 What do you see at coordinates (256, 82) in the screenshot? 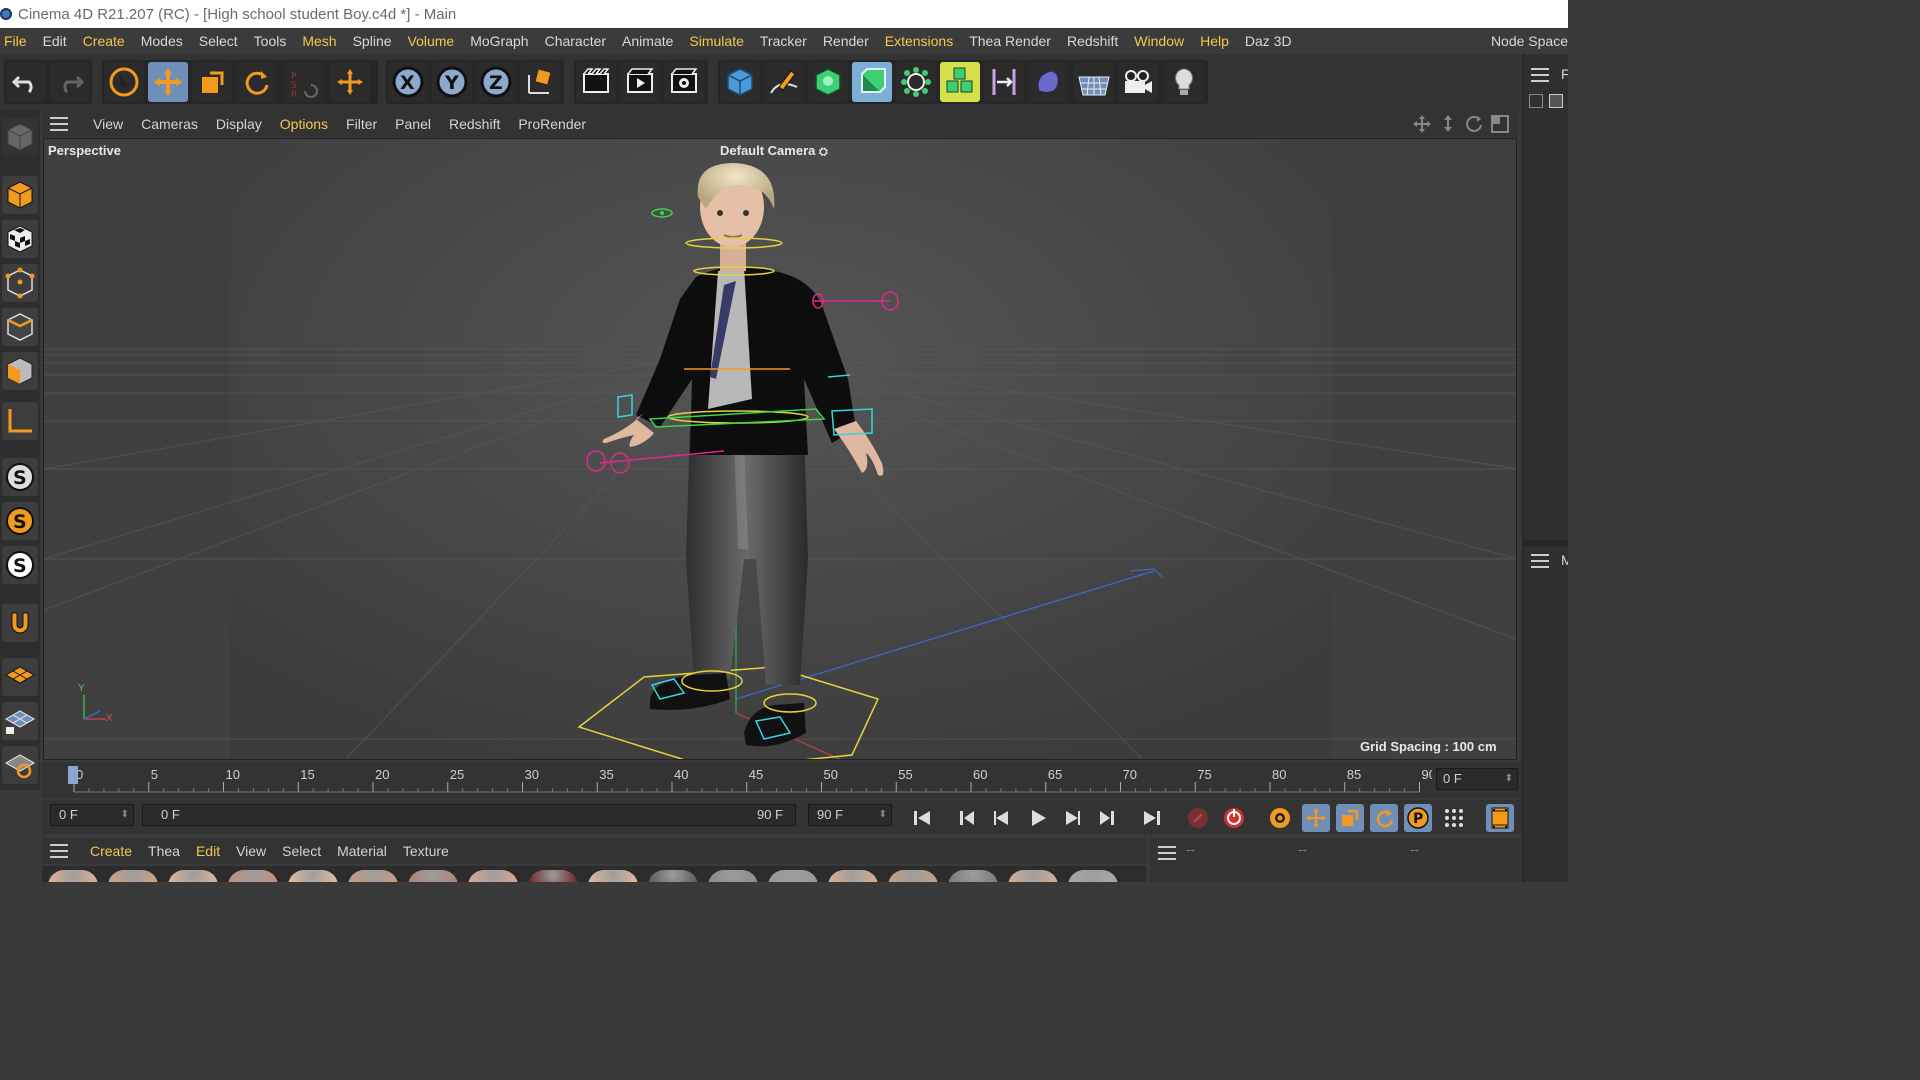
I see `rotate-icon` at bounding box center [256, 82].